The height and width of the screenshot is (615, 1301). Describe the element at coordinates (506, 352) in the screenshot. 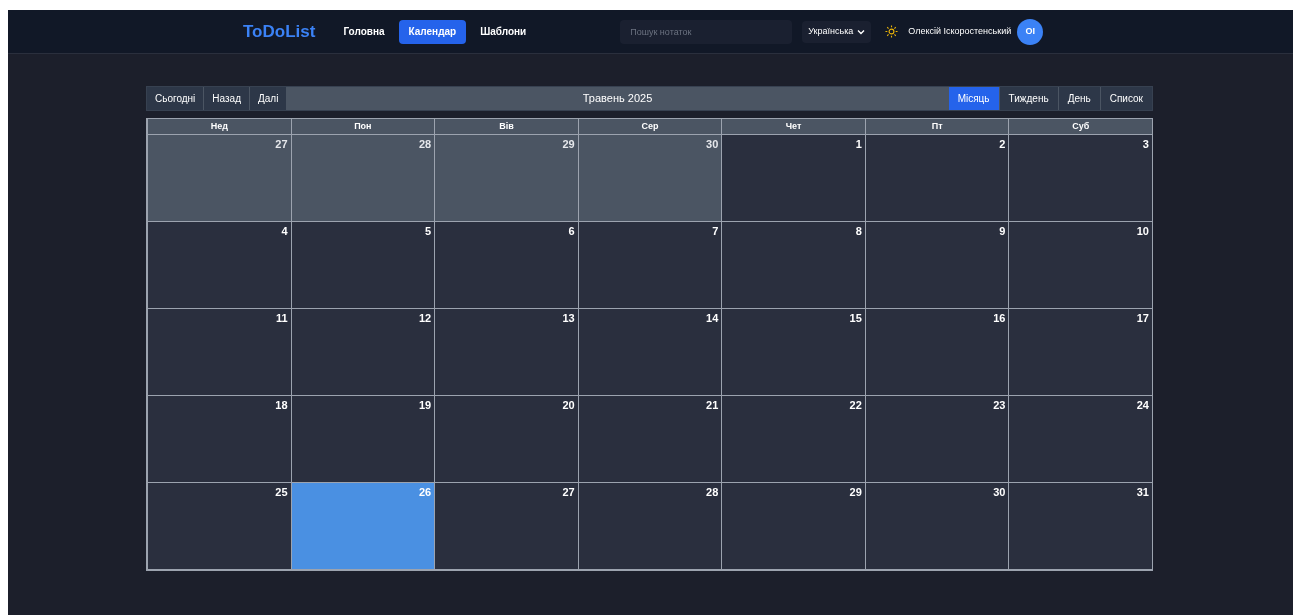

I see `day-cell: 13` at that location.